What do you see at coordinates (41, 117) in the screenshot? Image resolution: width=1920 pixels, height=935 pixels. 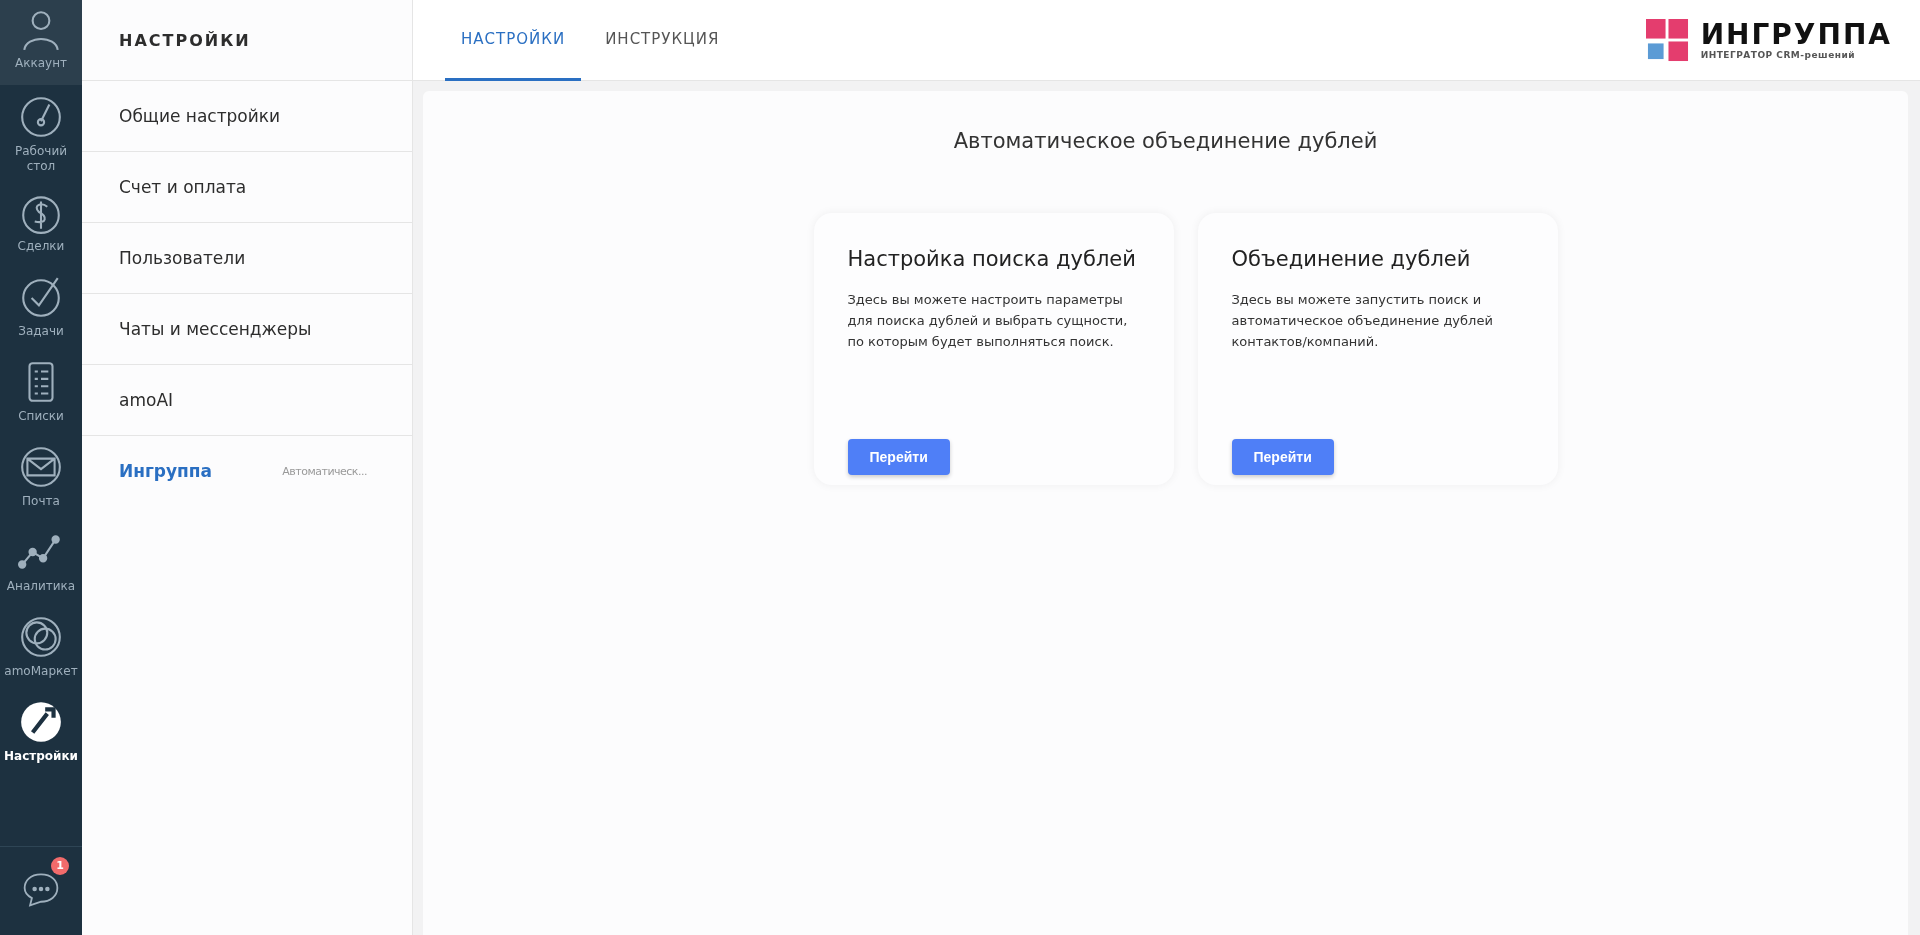 I see `speedometer-icon` at bounding box center [41, 117].